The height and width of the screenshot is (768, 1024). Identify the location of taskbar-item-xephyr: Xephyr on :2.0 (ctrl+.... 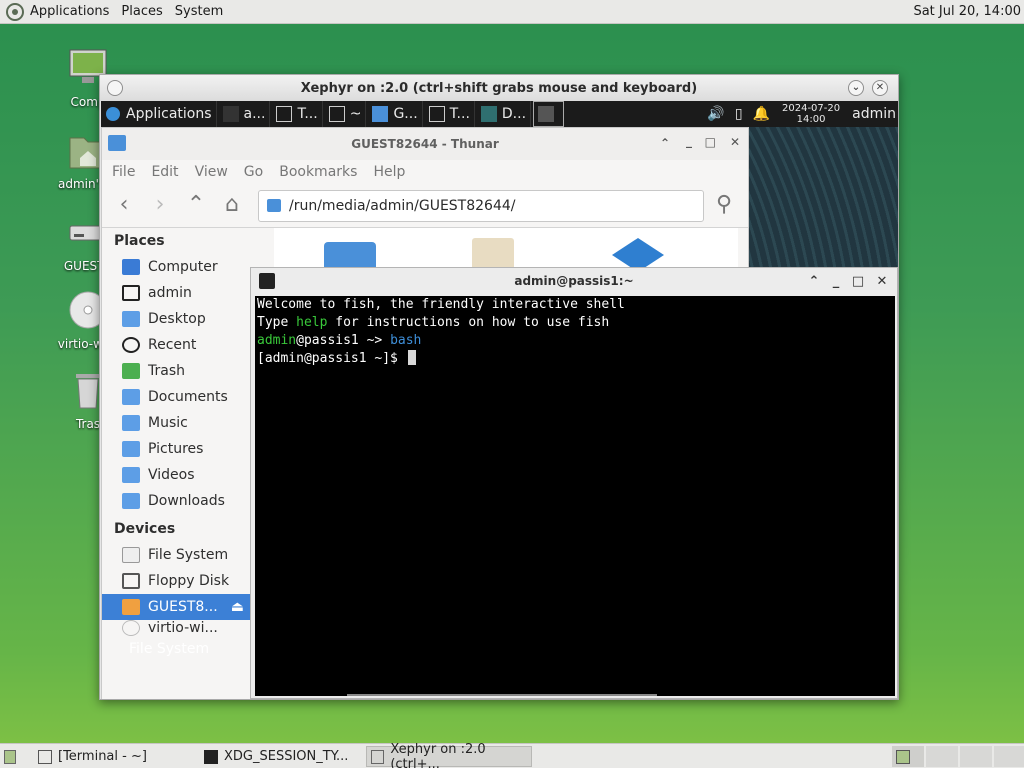
(449, 755).